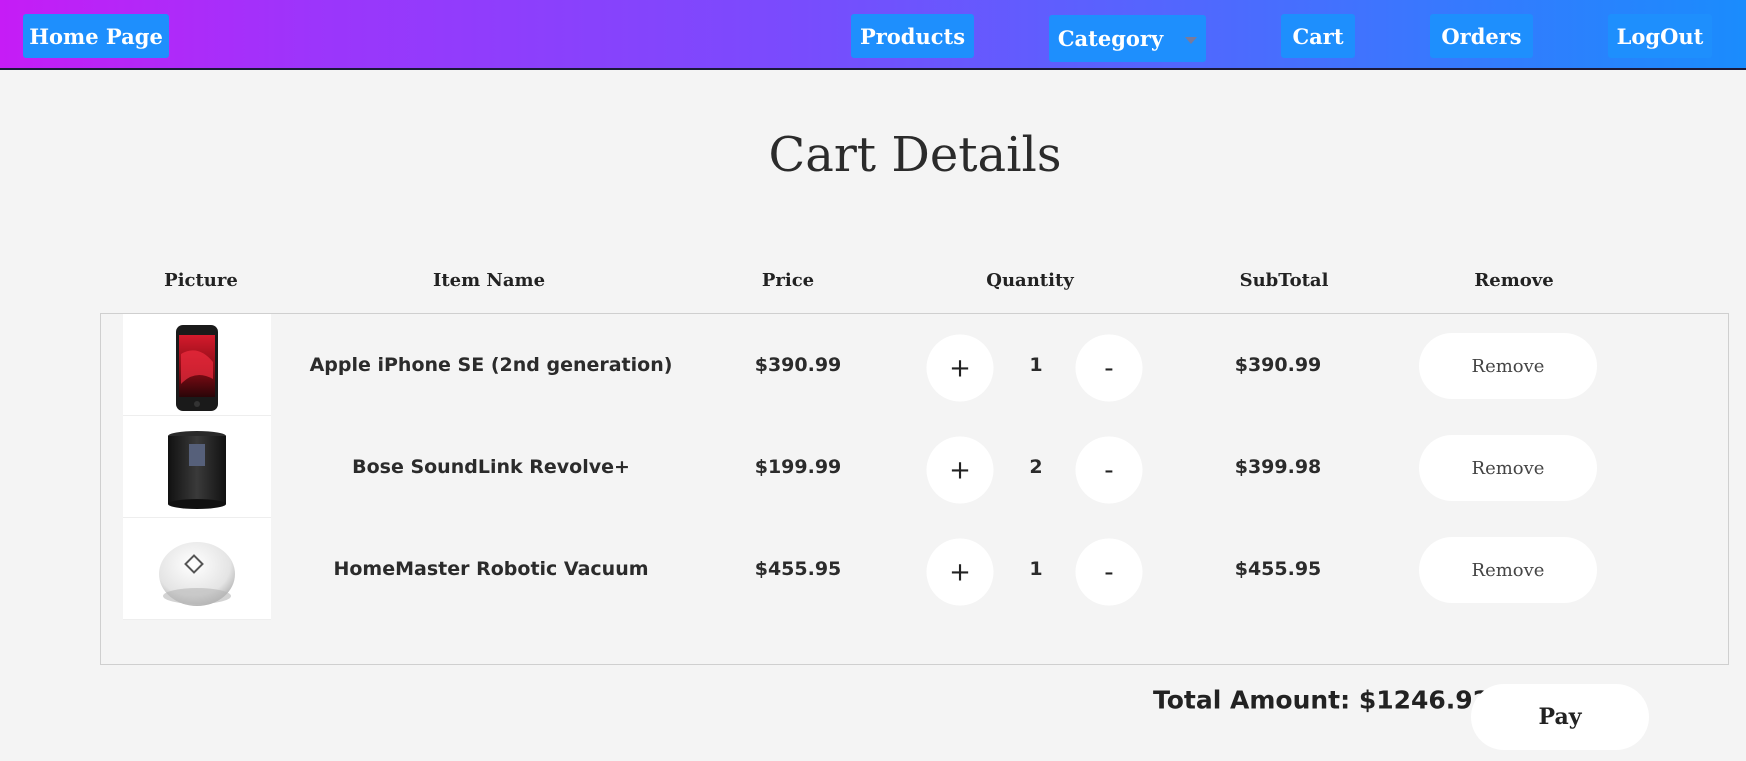 The image size is (1746, 761). I want to click on header-price: Price, so click(788, 280).